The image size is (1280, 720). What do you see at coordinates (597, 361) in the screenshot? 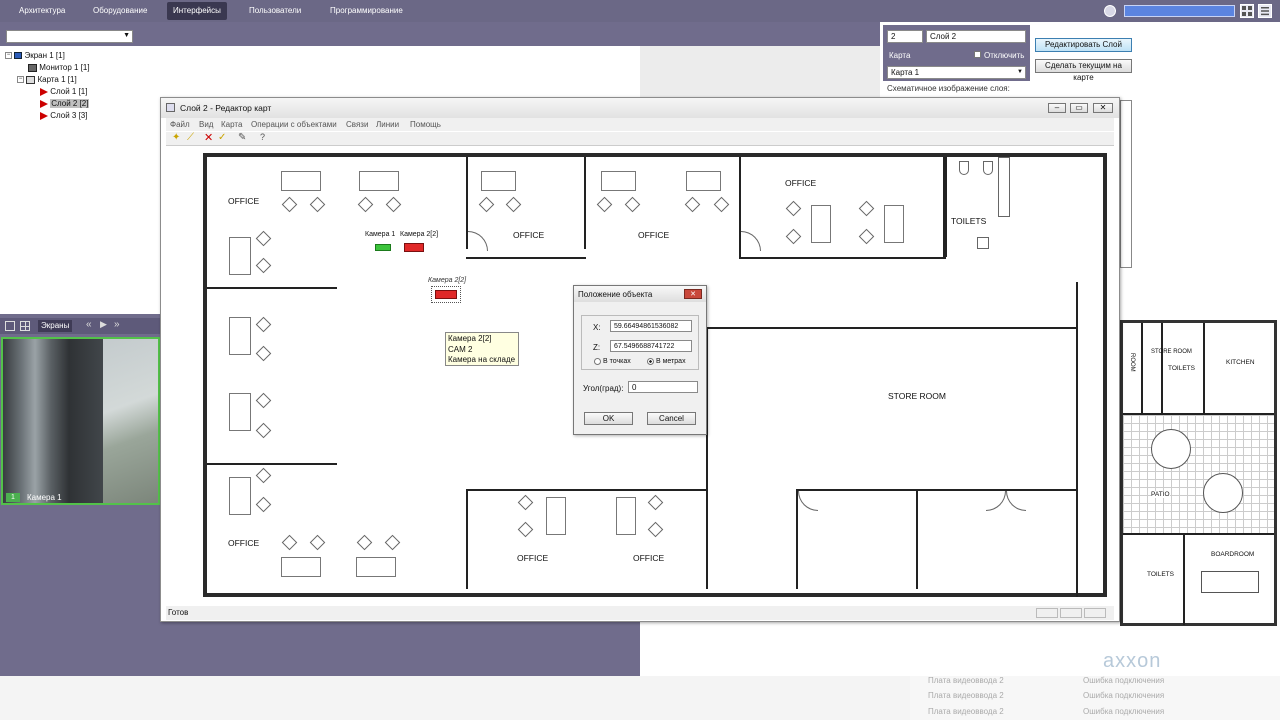
I see `radio-points` at bounding box center [597, 361].